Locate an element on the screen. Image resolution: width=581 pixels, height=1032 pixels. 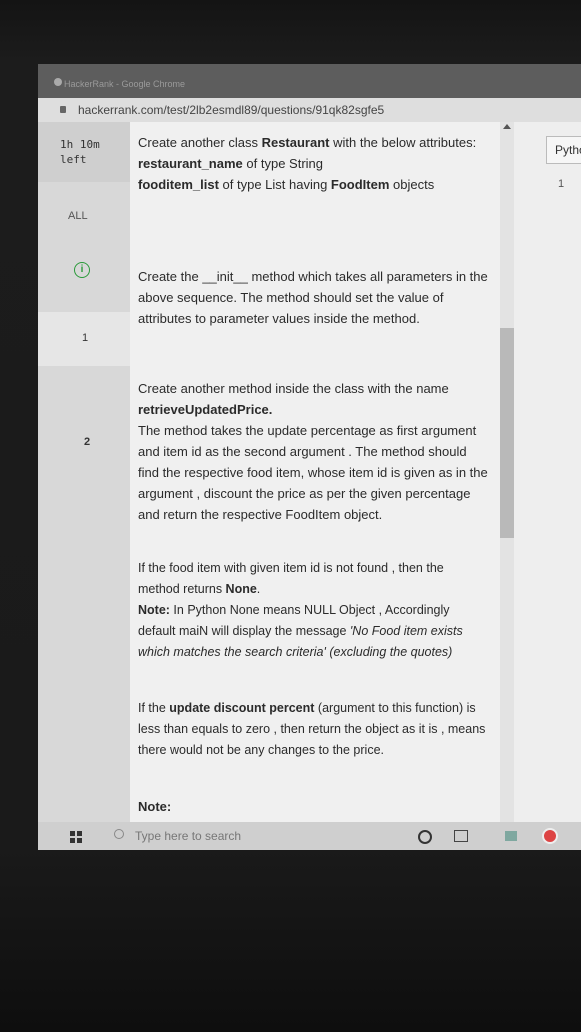
language-select: Pytho is located at coordinates (563, 150).